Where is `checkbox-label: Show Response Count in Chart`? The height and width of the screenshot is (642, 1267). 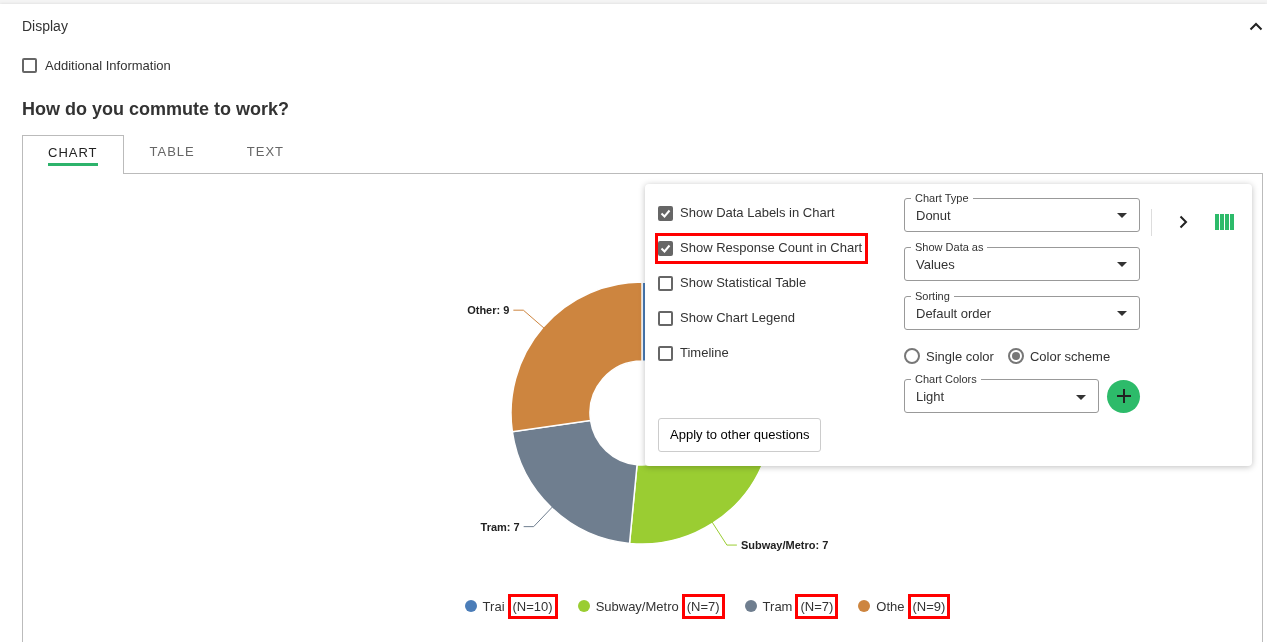
checkbox-label: Show Response Count in Chart is located at coordinates (771, 248).